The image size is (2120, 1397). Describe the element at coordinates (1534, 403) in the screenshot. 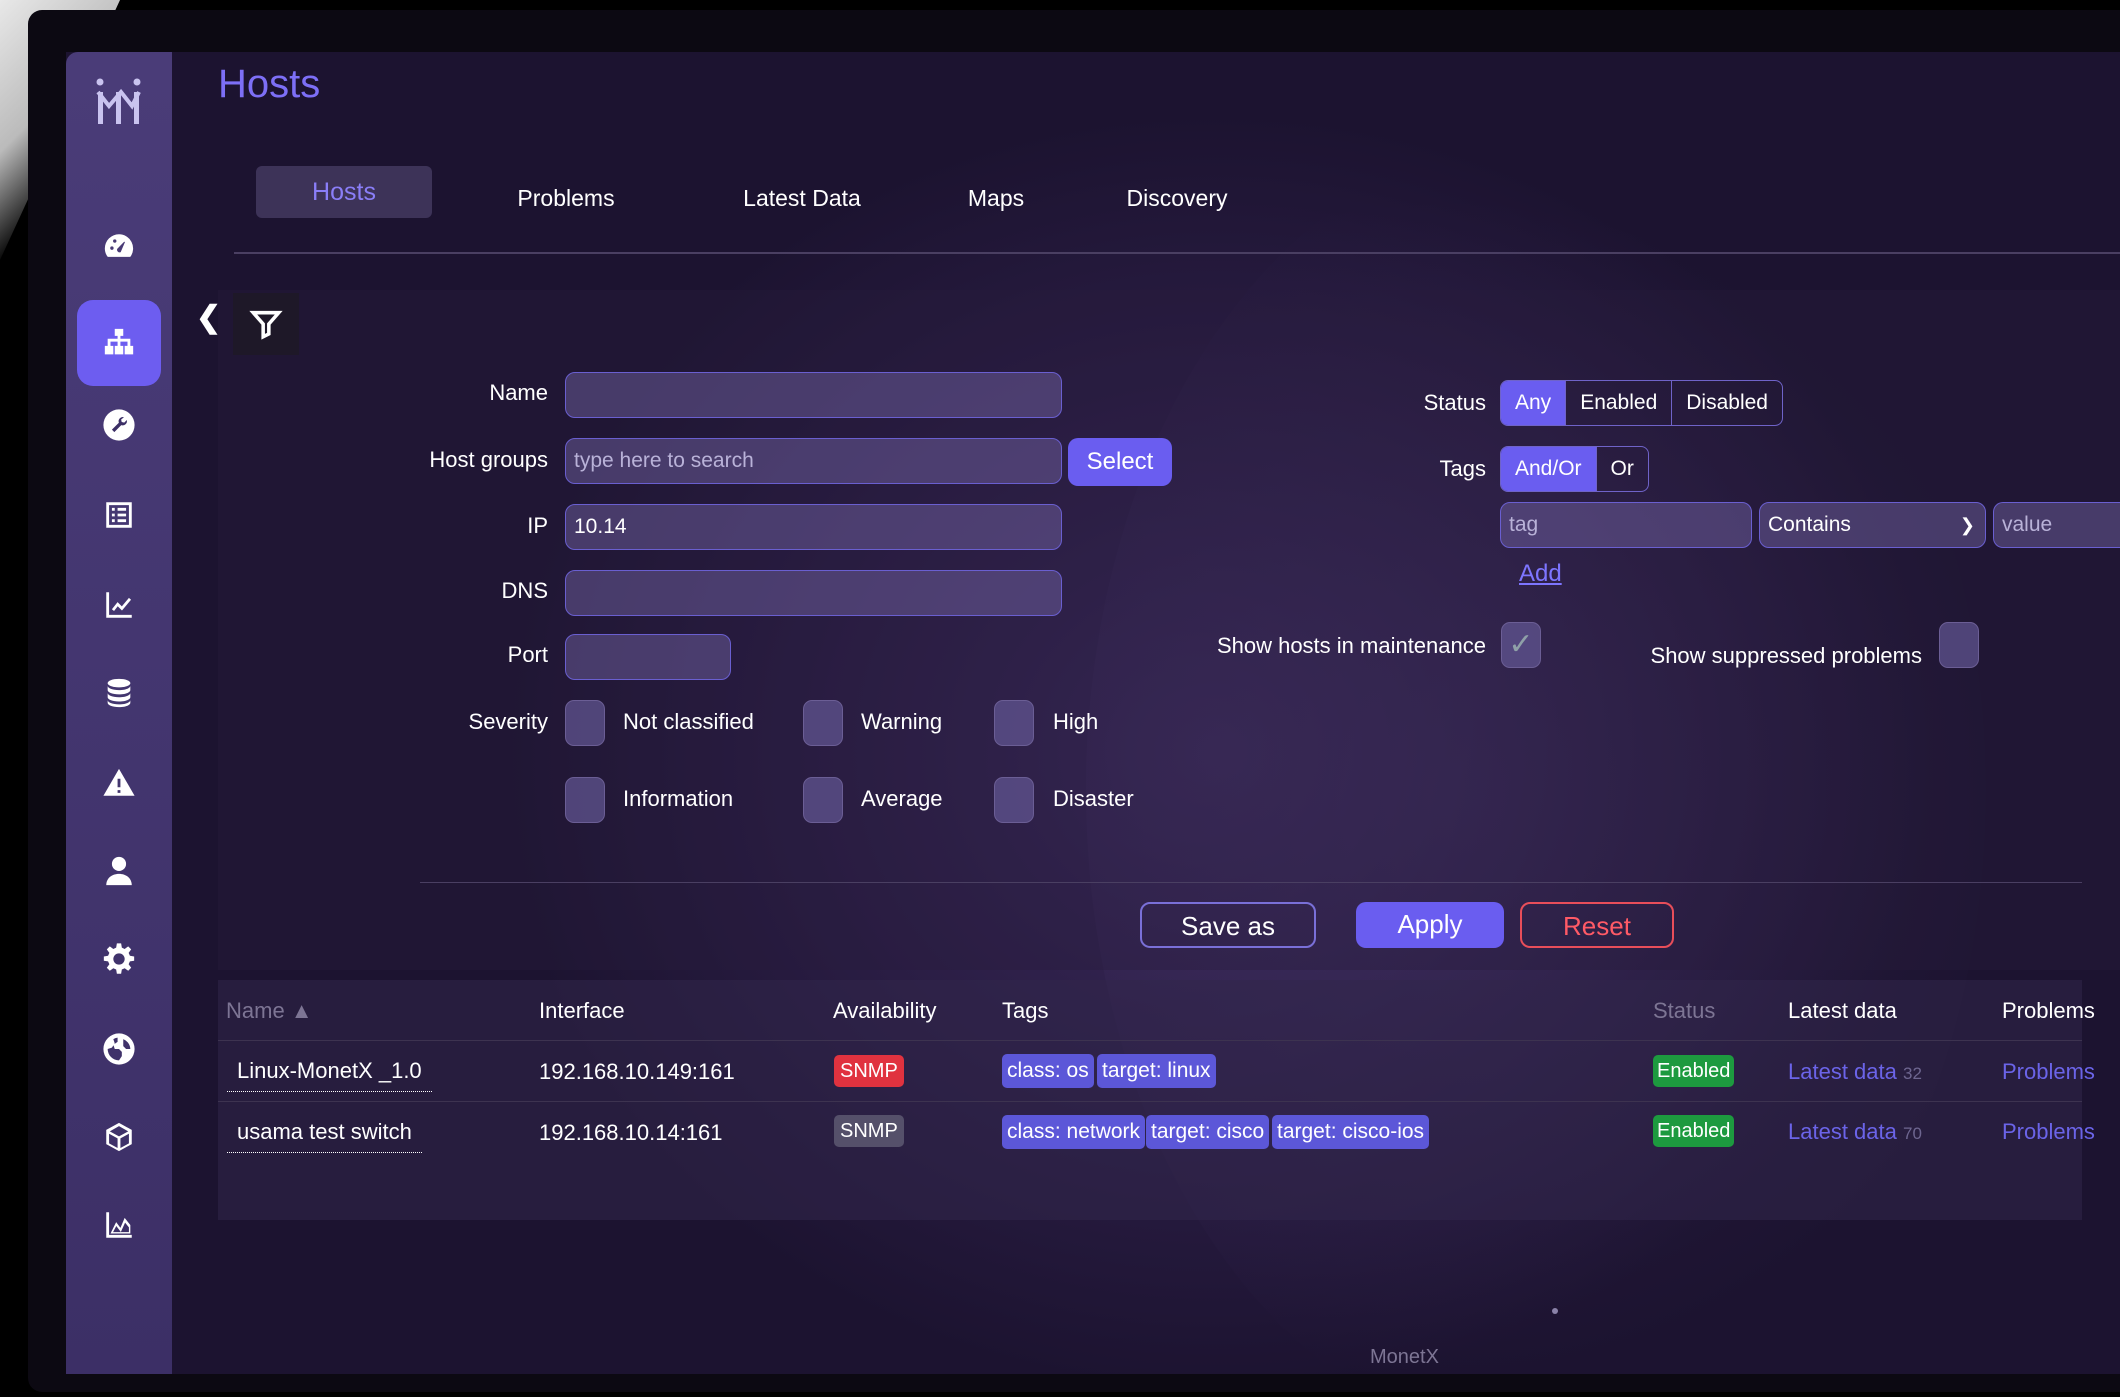

I see `status-any-option: Any` at that location.